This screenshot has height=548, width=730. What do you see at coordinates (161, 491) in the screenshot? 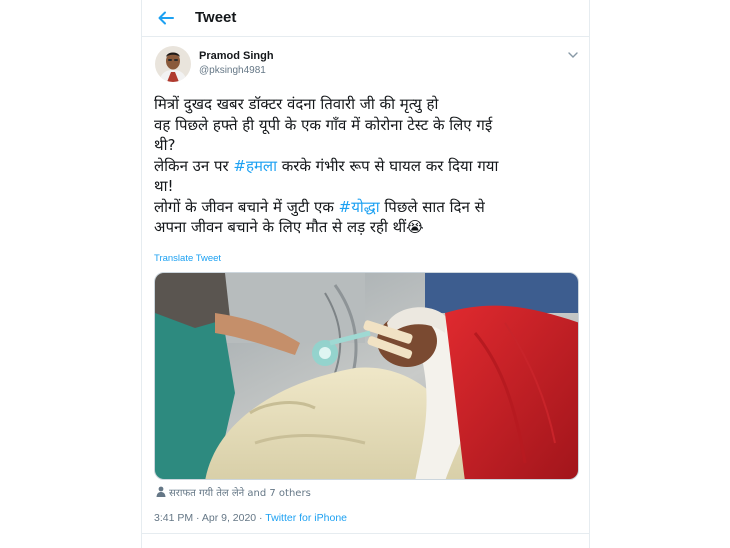
I see `person-icon` at bounding box center [161, 491].